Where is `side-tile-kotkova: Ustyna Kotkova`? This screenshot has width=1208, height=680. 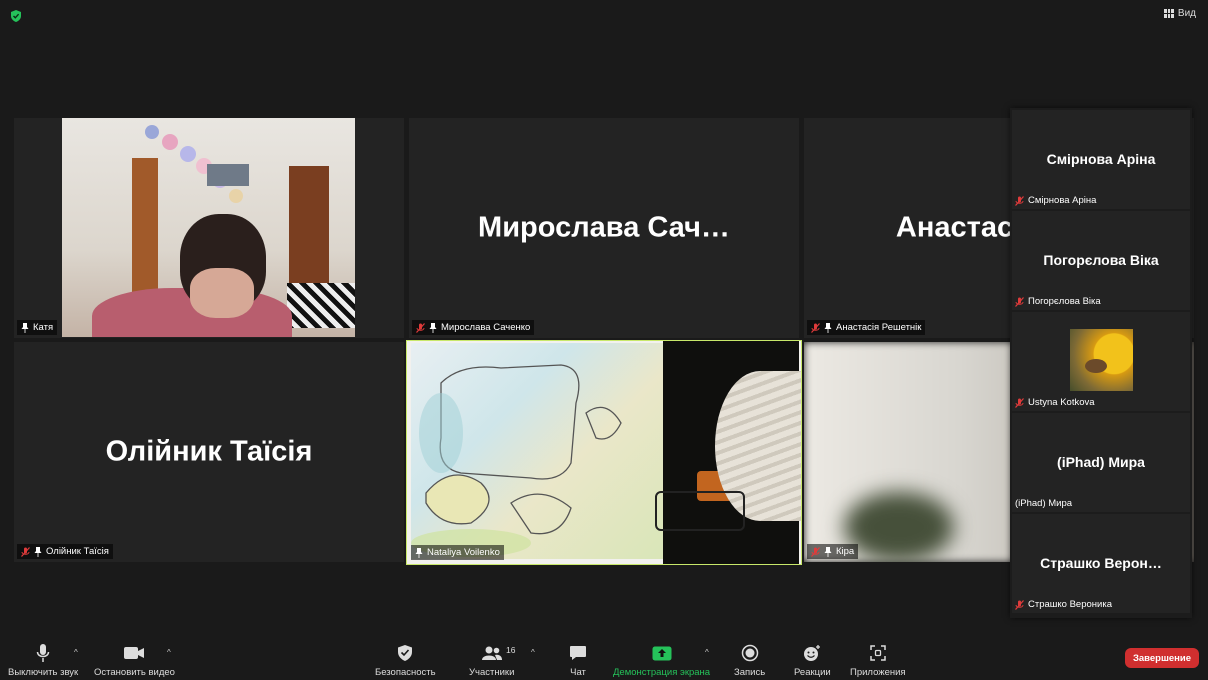 side-tile-kotkova: Ustyna Kotkova is located at coordinates (1101, 361).